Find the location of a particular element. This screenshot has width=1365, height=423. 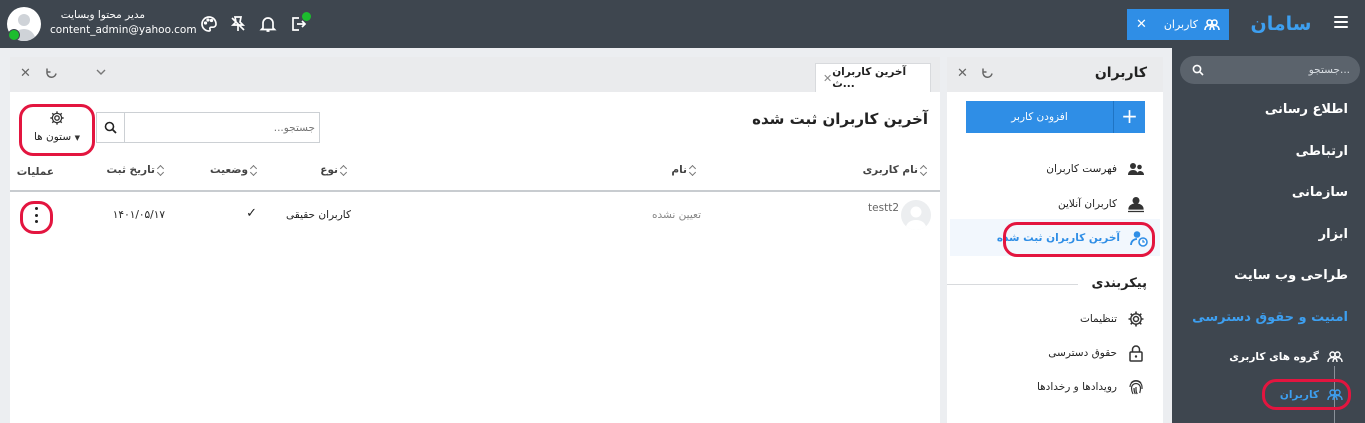

menu-item-online-users: کاربران آنلاین is located at coordinates (1101, 204).